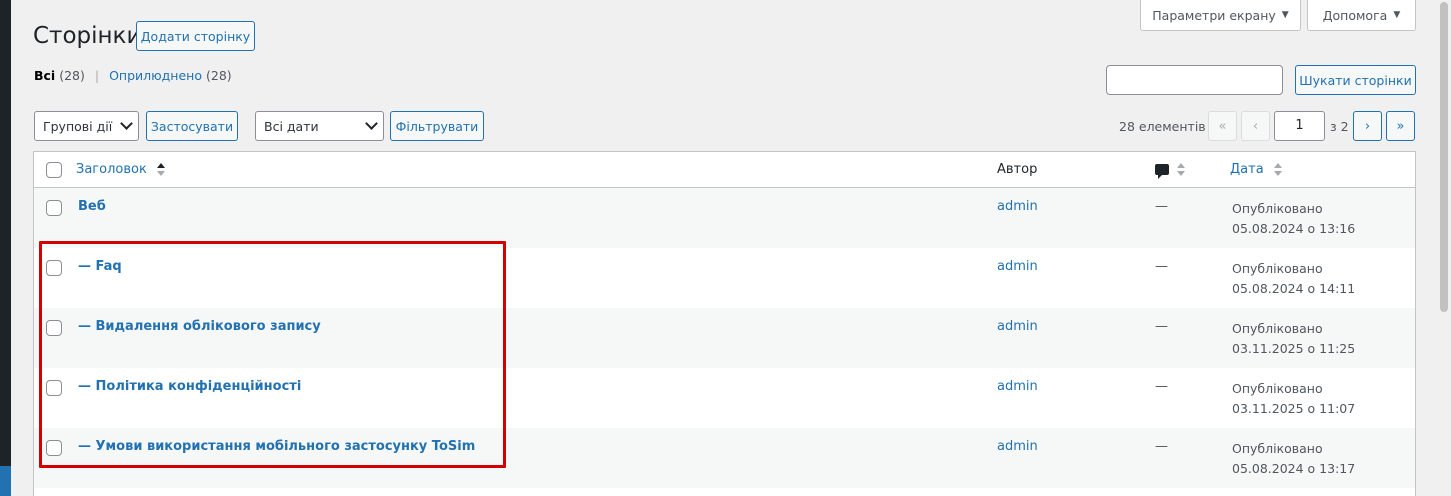  Describe the element at coordinates (155, 75) in the screenshot. I see `view-published-link: Оприлюднено` at that location.